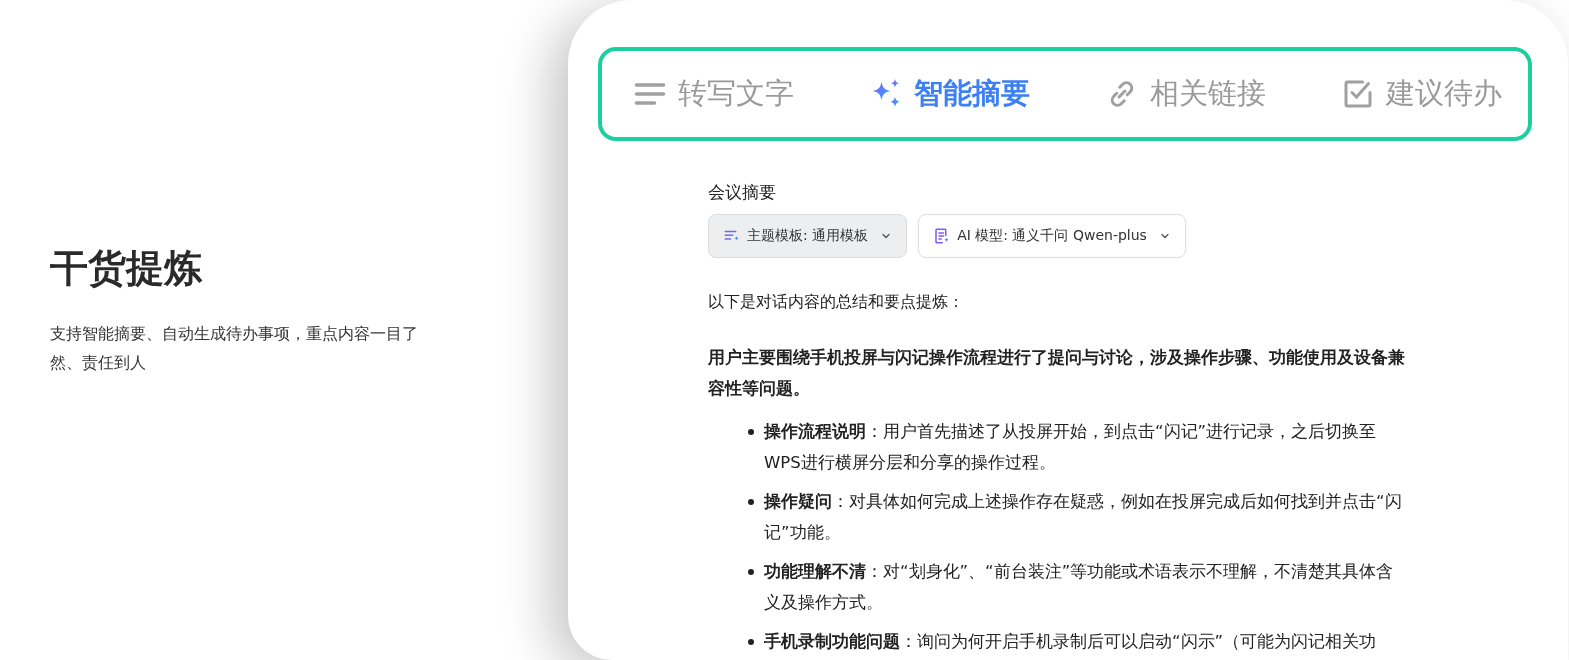 The height and width of the screenshot is (660, 1569). What do you see at coordinates (1421, 94) in the screenshot?
I see `tab: 建议待办` at bounding box center [1421, 94].